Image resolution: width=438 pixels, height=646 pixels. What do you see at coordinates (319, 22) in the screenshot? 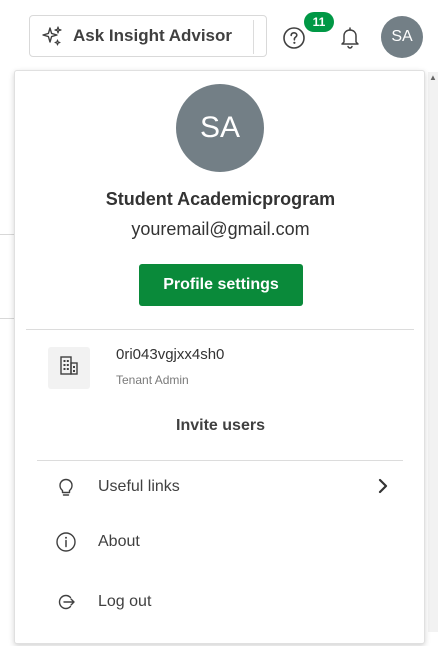
I see `notification-count-badge: 11` at bounding box center [319, 22].